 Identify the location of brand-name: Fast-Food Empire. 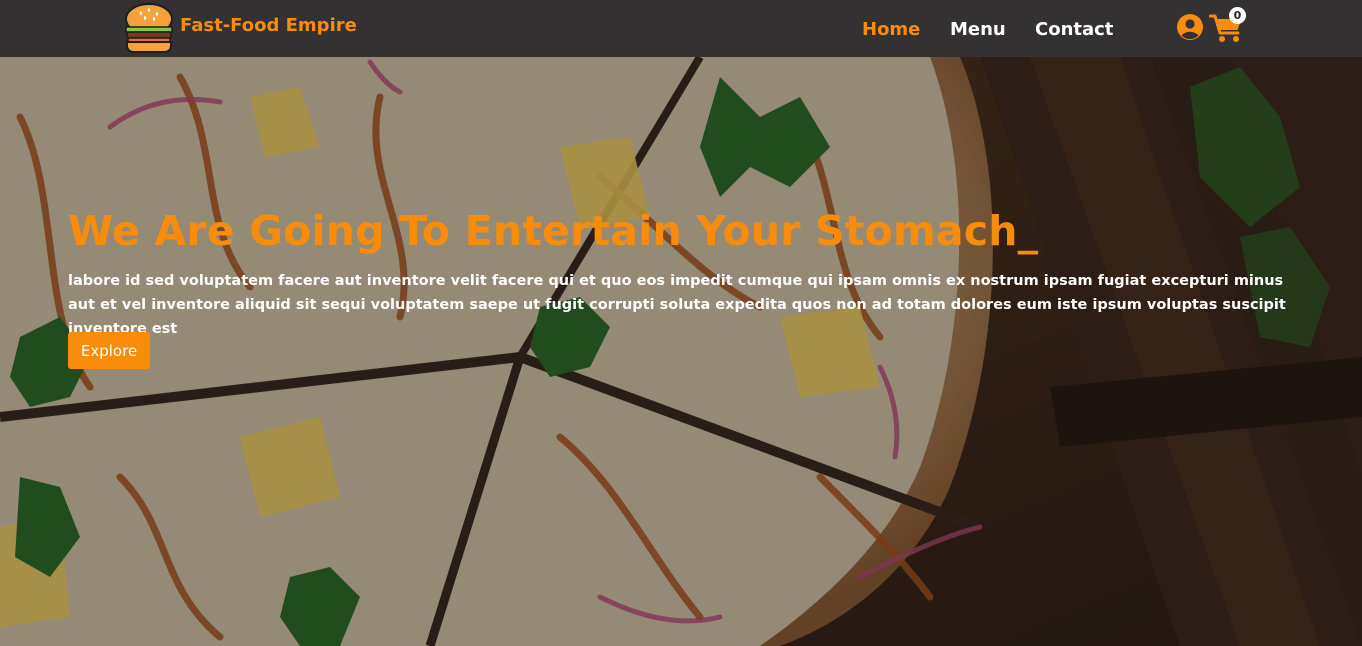
(268, 25).